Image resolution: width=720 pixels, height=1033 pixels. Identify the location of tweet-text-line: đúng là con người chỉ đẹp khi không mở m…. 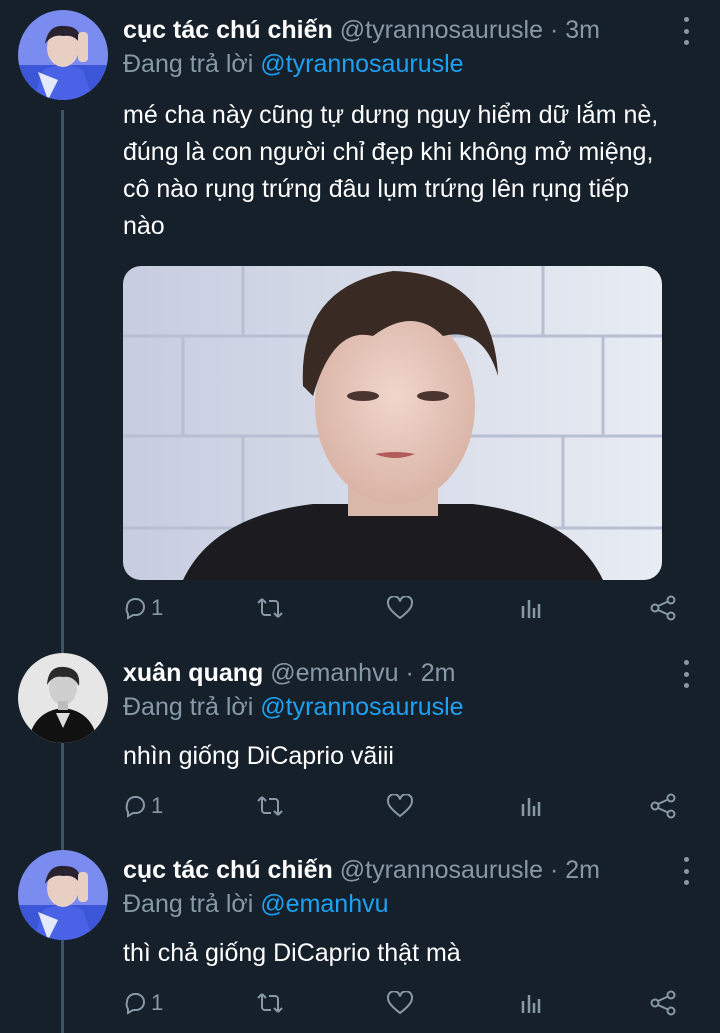
(388, 152).